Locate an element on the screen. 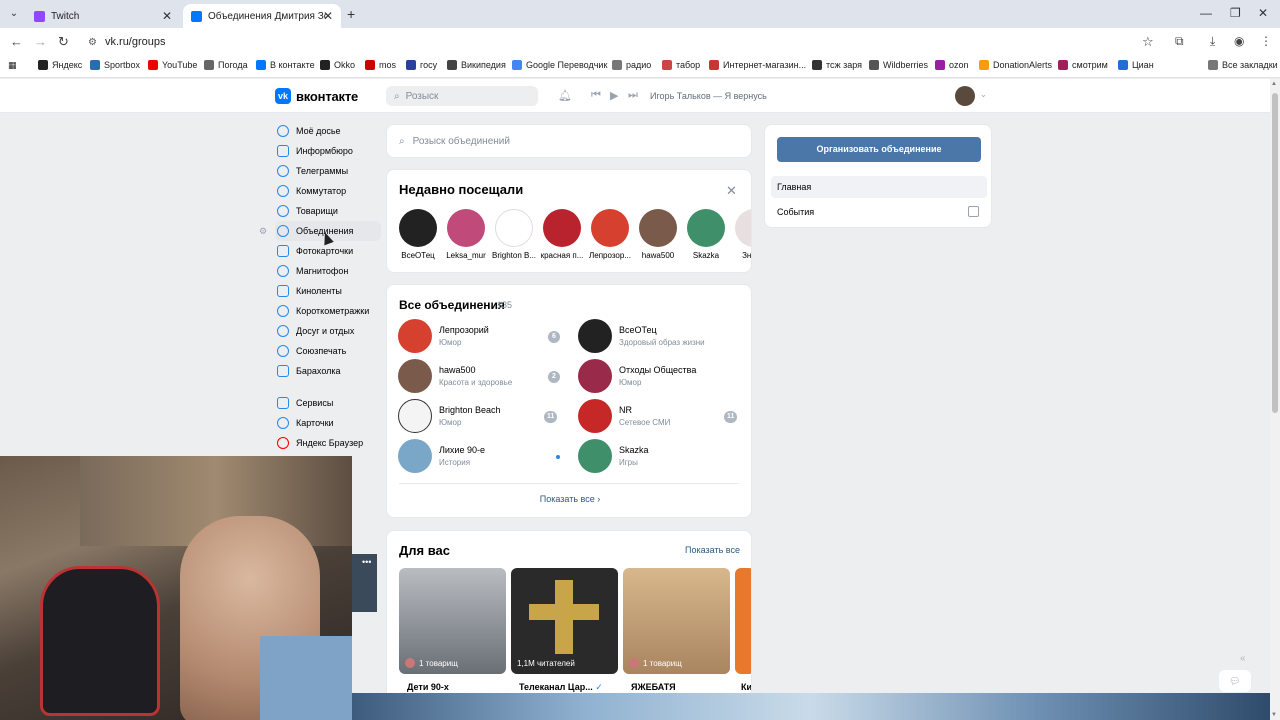 The width and height of the screenshot is (1280, 720). gear-icon: ⚙ is located at coordinates (263, 231).